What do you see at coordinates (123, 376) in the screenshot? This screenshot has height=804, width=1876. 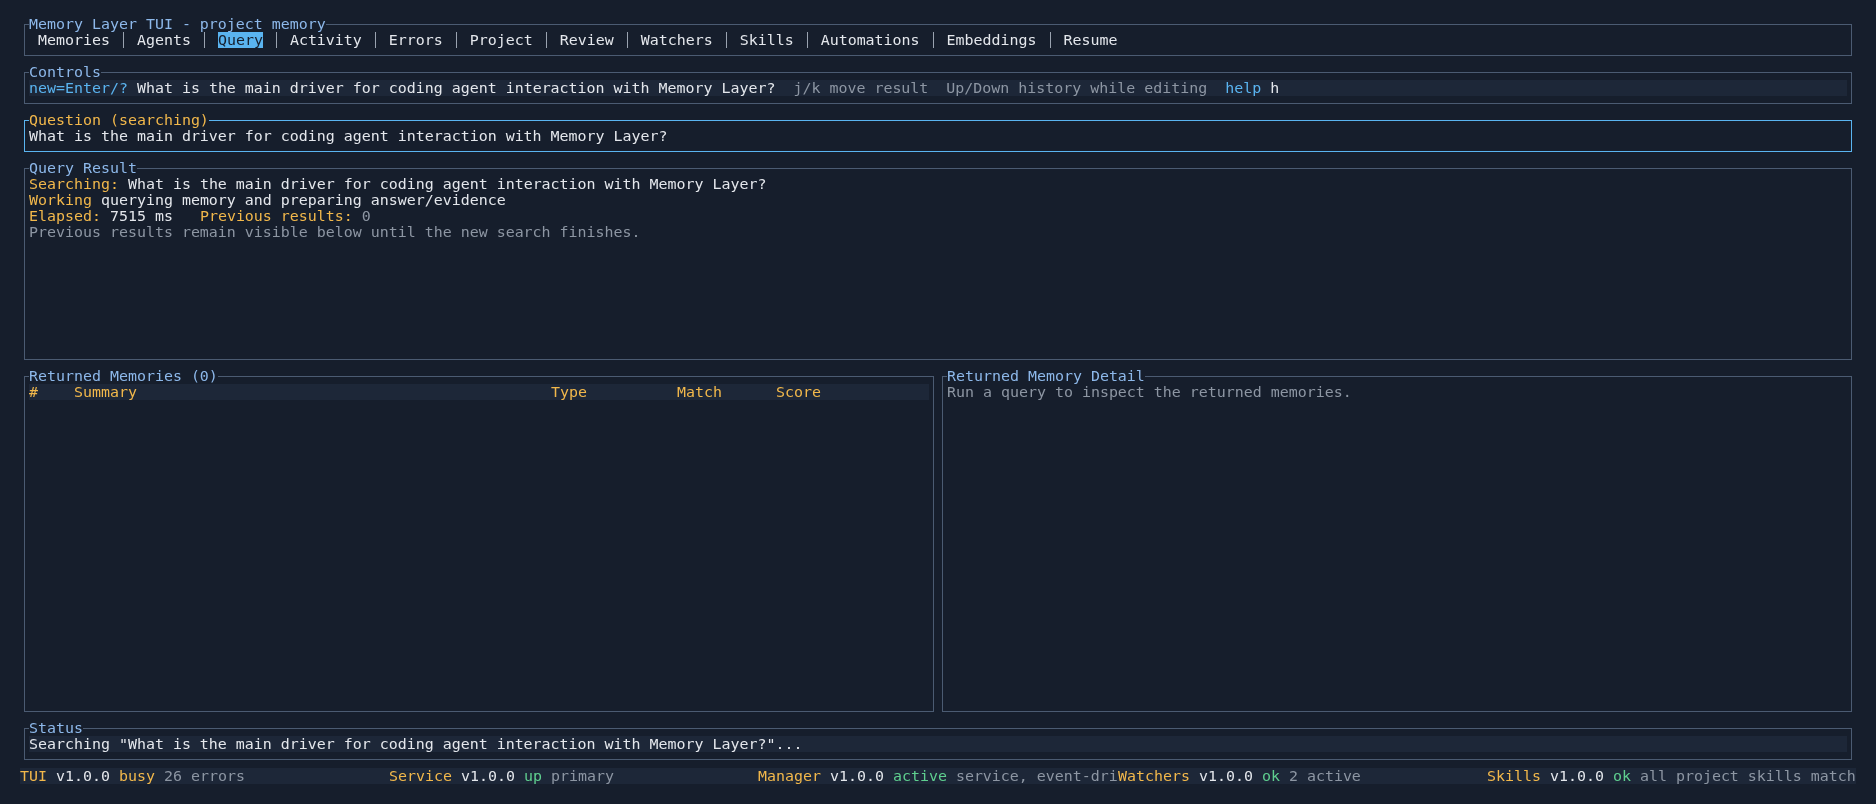 I see `panel-title: Returned Memories (0)` at bounding box center [123, 376].